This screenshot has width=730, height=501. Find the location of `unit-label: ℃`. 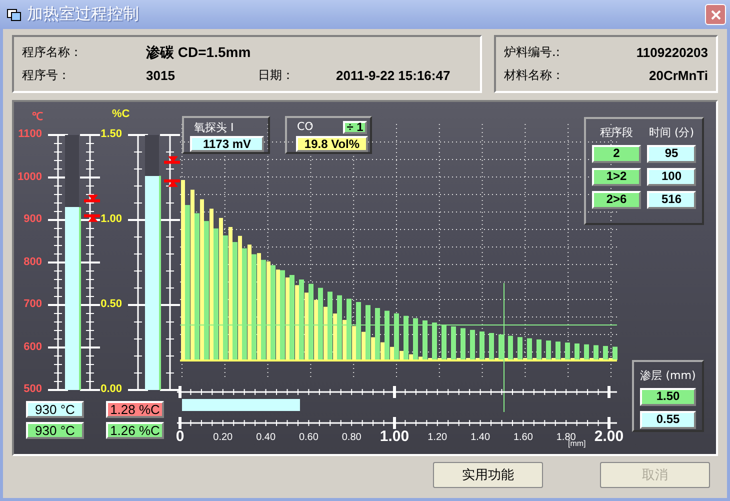

unit-label: ℃ is located at coordinates (37, 116).